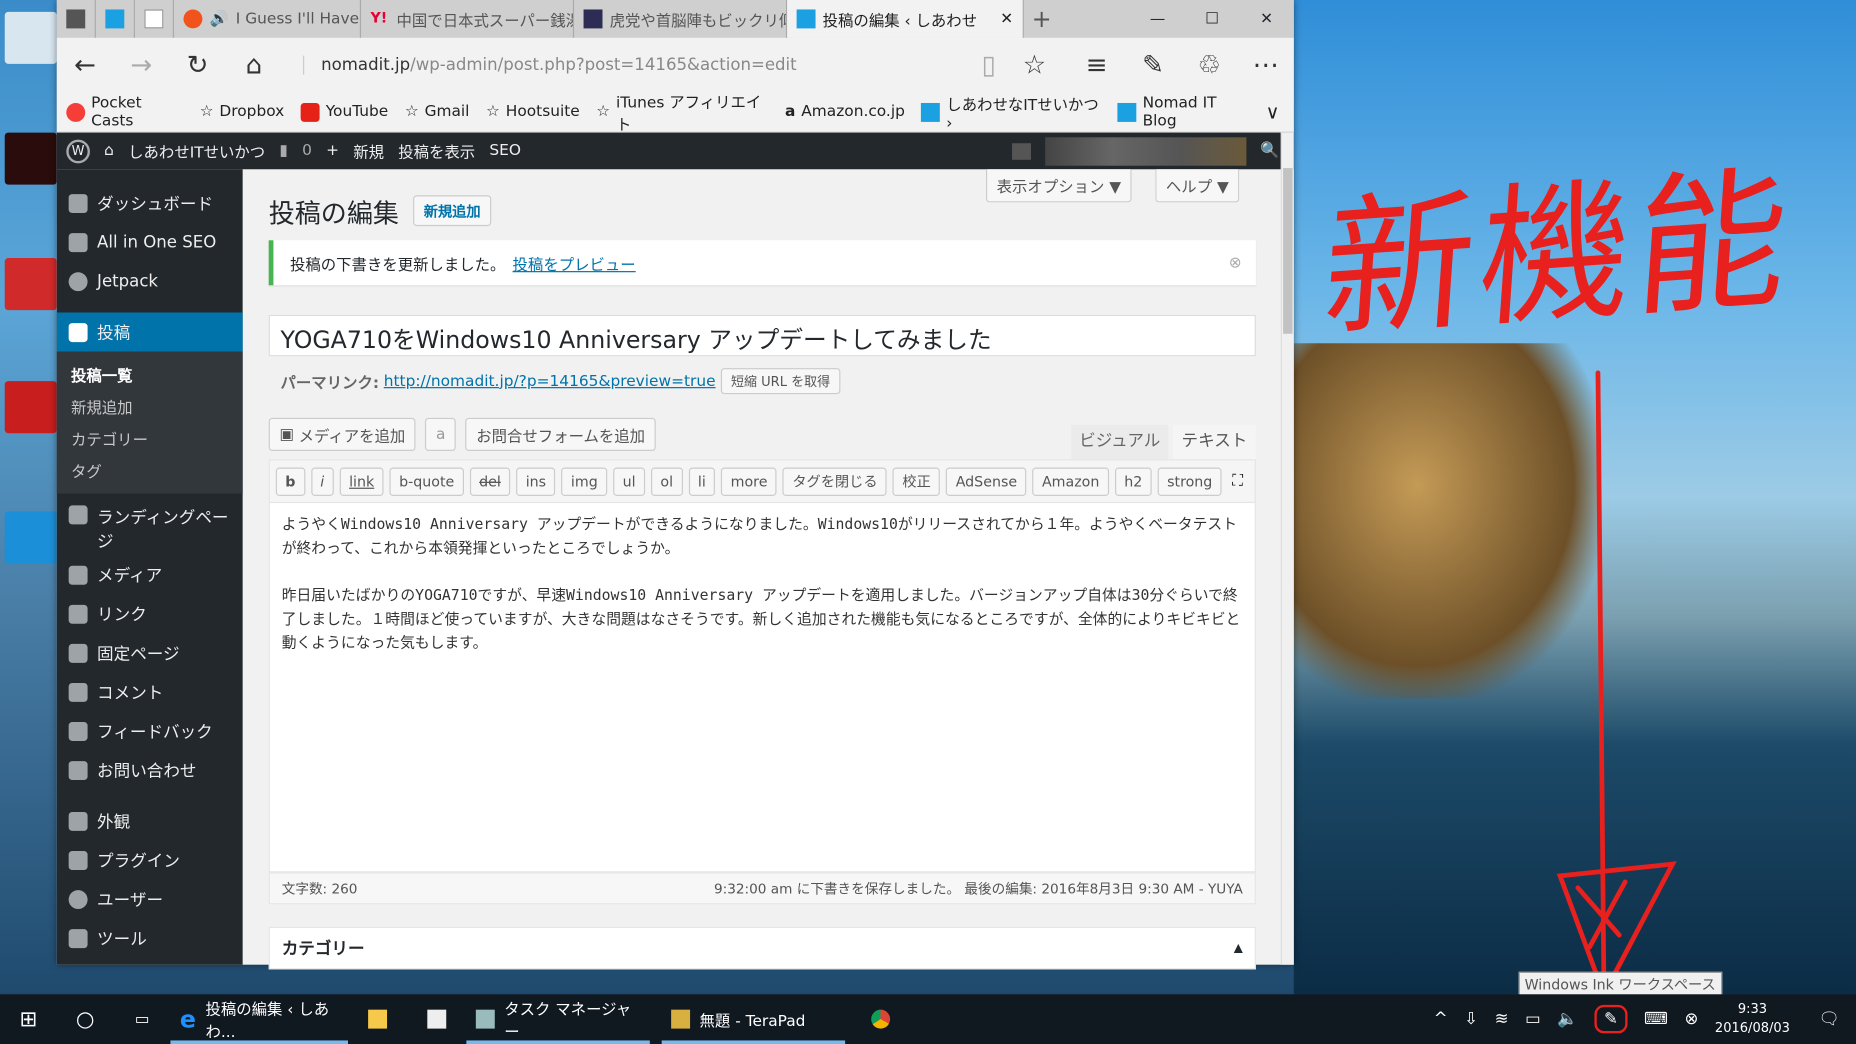 This screenshot has width=1856, height=1044. What do you see at coordinates (142, 1019) in the screenshot?
I see `task-view-icon: ▭` at bounding box center [142, 1019].